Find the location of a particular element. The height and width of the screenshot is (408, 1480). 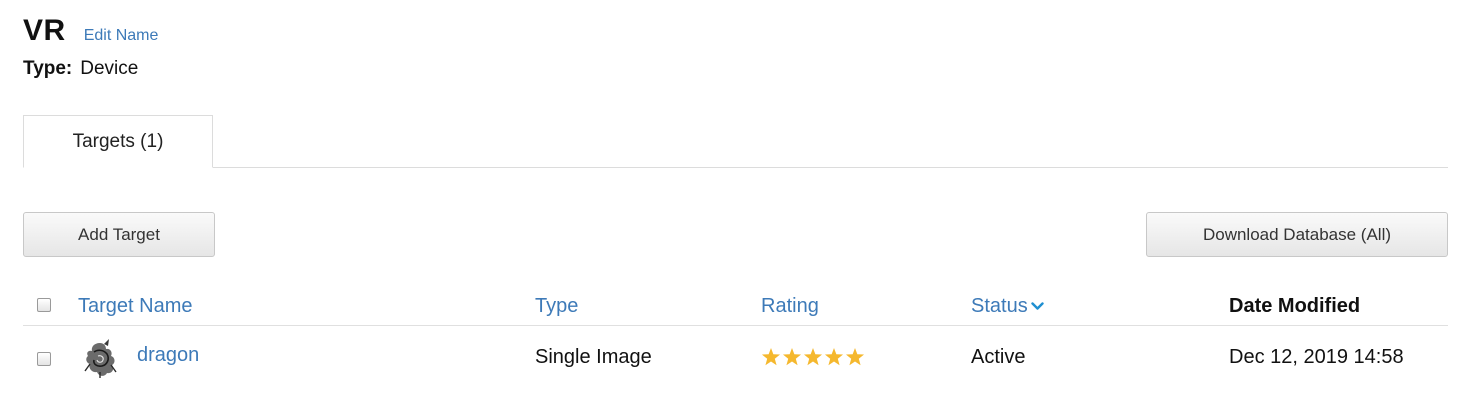

add-target-button: Add Target is located at coordinates (119, 234).